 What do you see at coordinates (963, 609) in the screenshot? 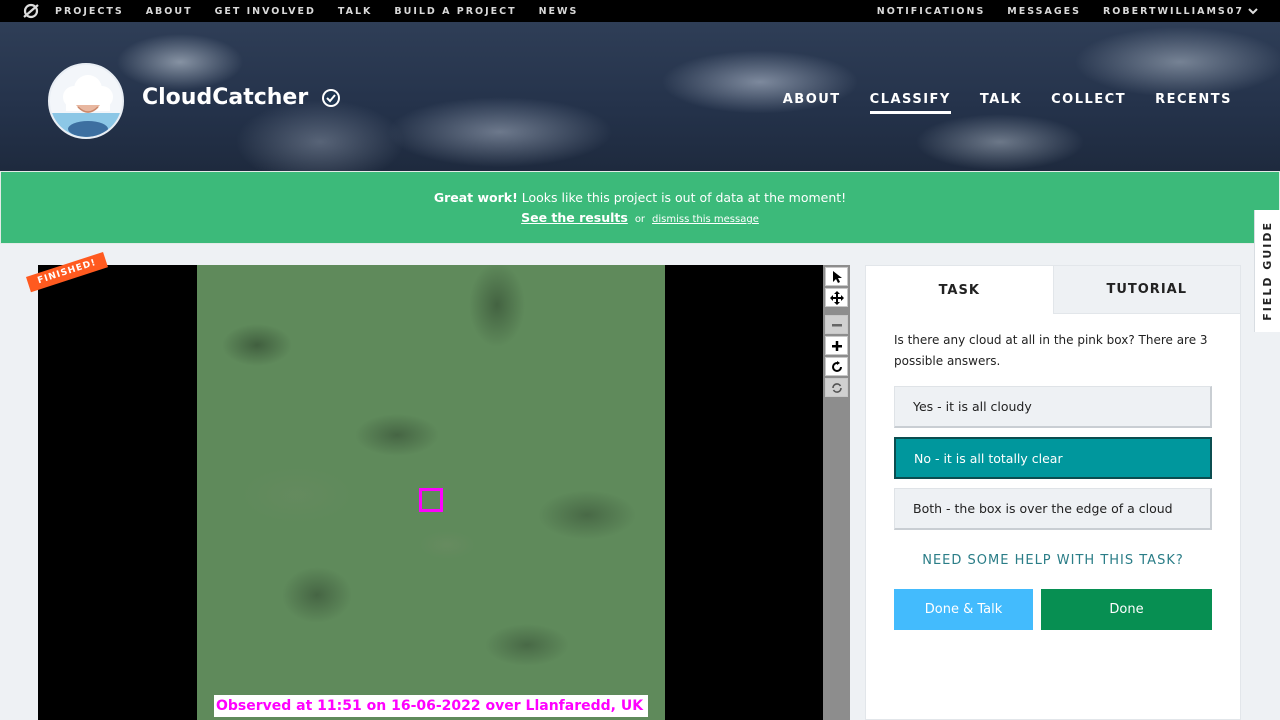
I see `done-and-talk-button: Done & Talk` at bounding box center [963, 609].